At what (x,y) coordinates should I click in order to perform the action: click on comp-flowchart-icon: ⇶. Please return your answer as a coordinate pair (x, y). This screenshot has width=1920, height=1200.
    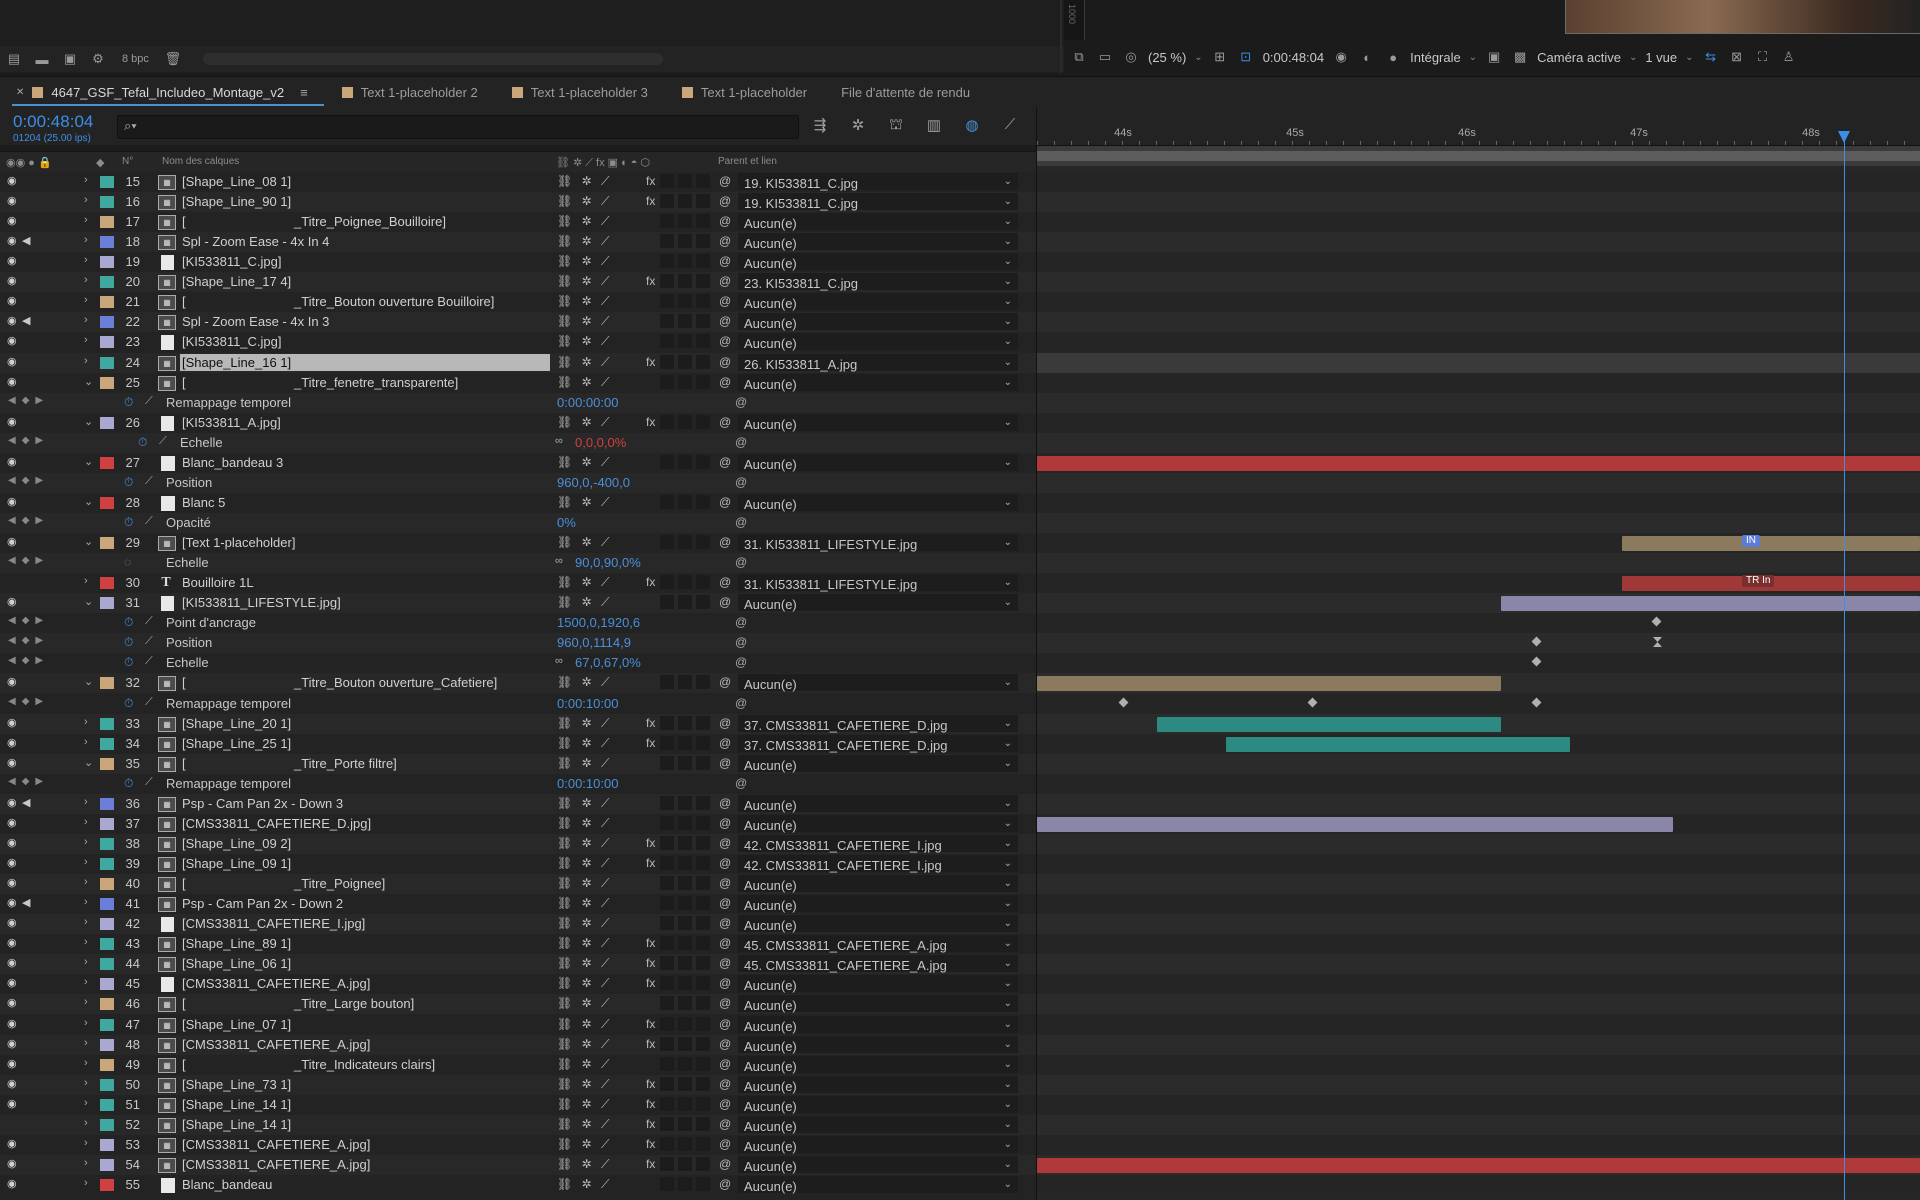
    Looking at the image, I should click on (820, 125).